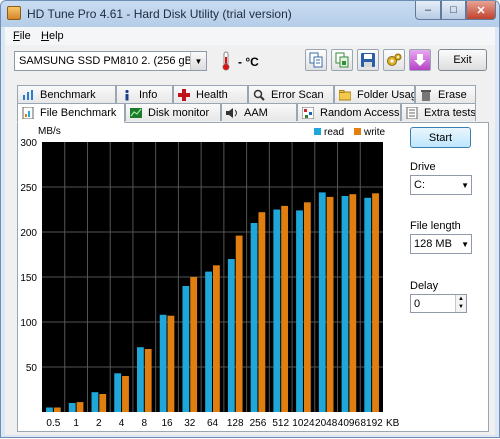  What do you see at coordinates (372, 423) in the screenshot?
I see `x-tick-label: 8192` at bounding box center [372, 423].